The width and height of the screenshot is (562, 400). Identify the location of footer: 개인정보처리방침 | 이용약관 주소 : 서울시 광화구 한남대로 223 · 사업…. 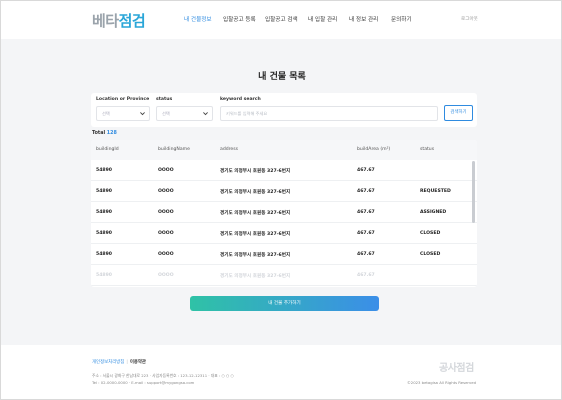
(281, 372).